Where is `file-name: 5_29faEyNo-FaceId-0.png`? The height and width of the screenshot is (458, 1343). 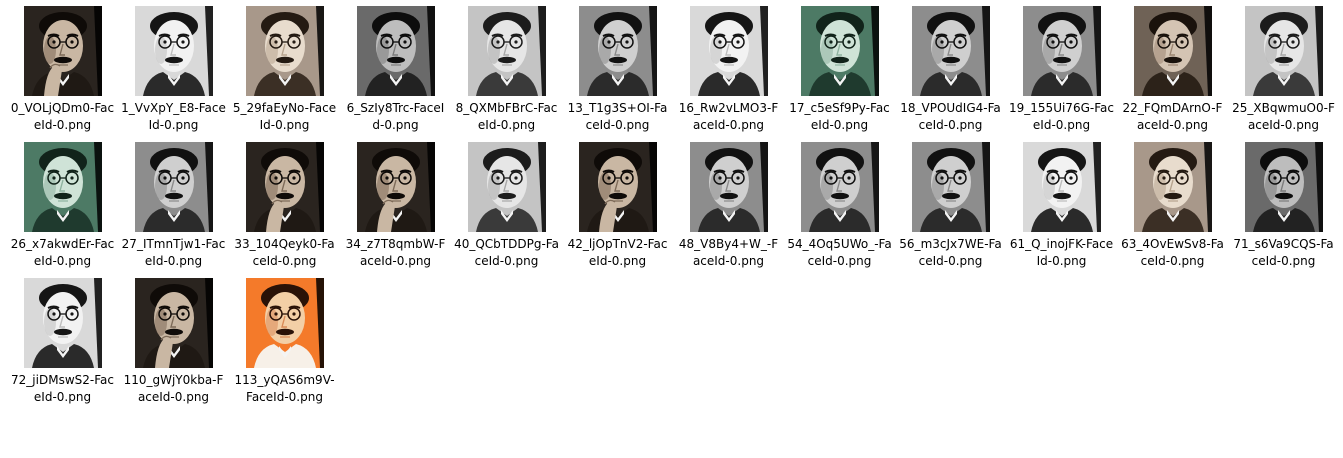
file-name: 5_29faEyNo-FaceId-0.png is located at coordinates (284, 116).